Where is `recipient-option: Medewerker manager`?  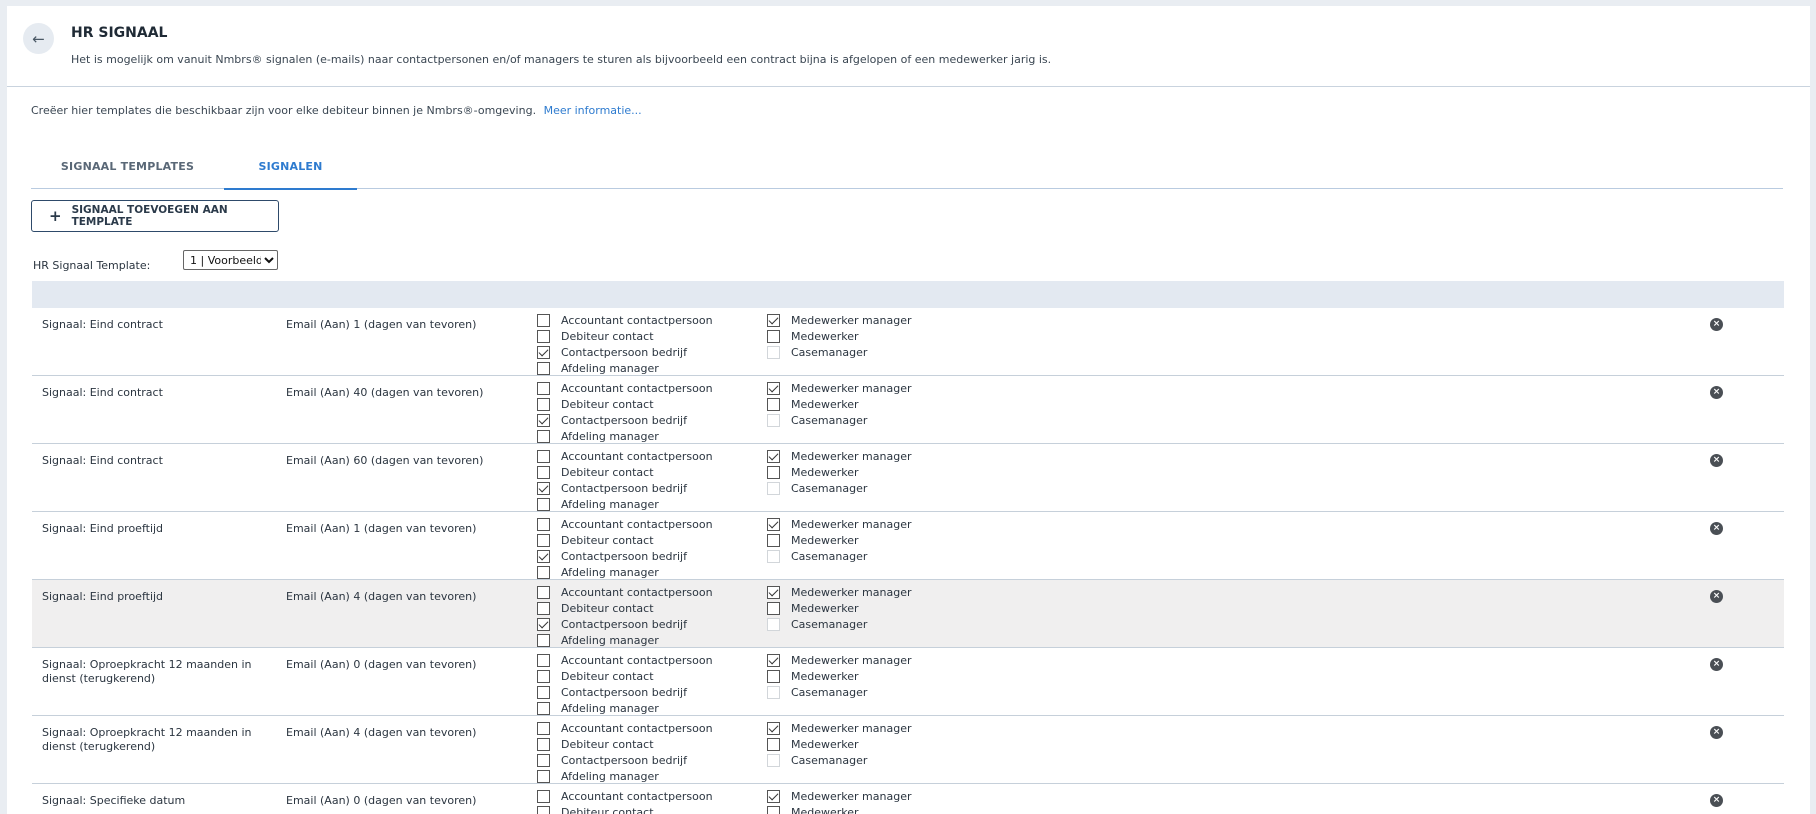 recipient-option: Medewerker manager is located at coordinates (839, 796).